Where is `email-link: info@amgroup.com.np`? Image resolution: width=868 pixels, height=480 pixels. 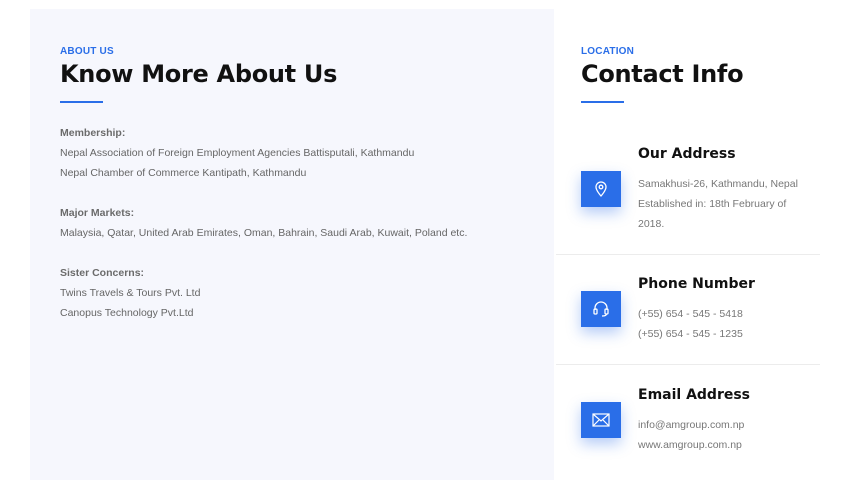 email-link: info@amgroup.com.np is located at coordinates (725, 425).